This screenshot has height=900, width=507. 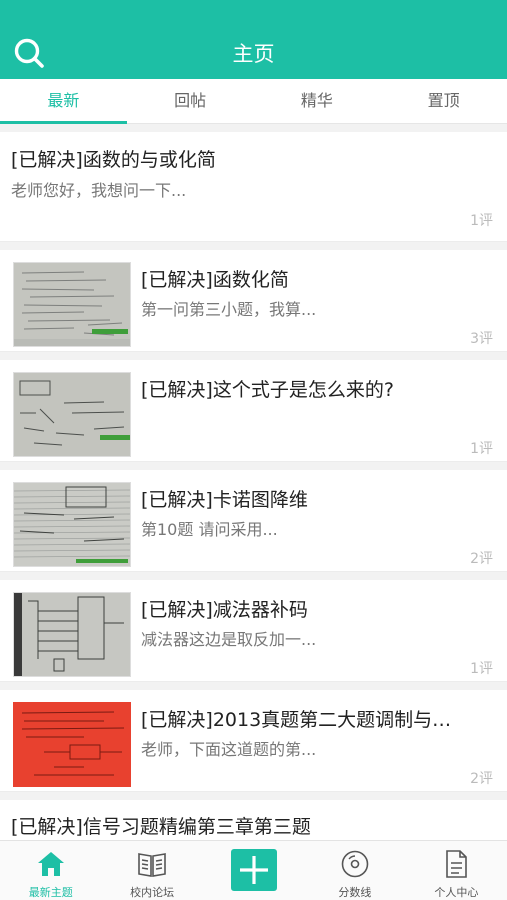 What do you see at coordinates (50, 864) in the screenshot?
I see `home-icon` at bounding box center [50, 864].